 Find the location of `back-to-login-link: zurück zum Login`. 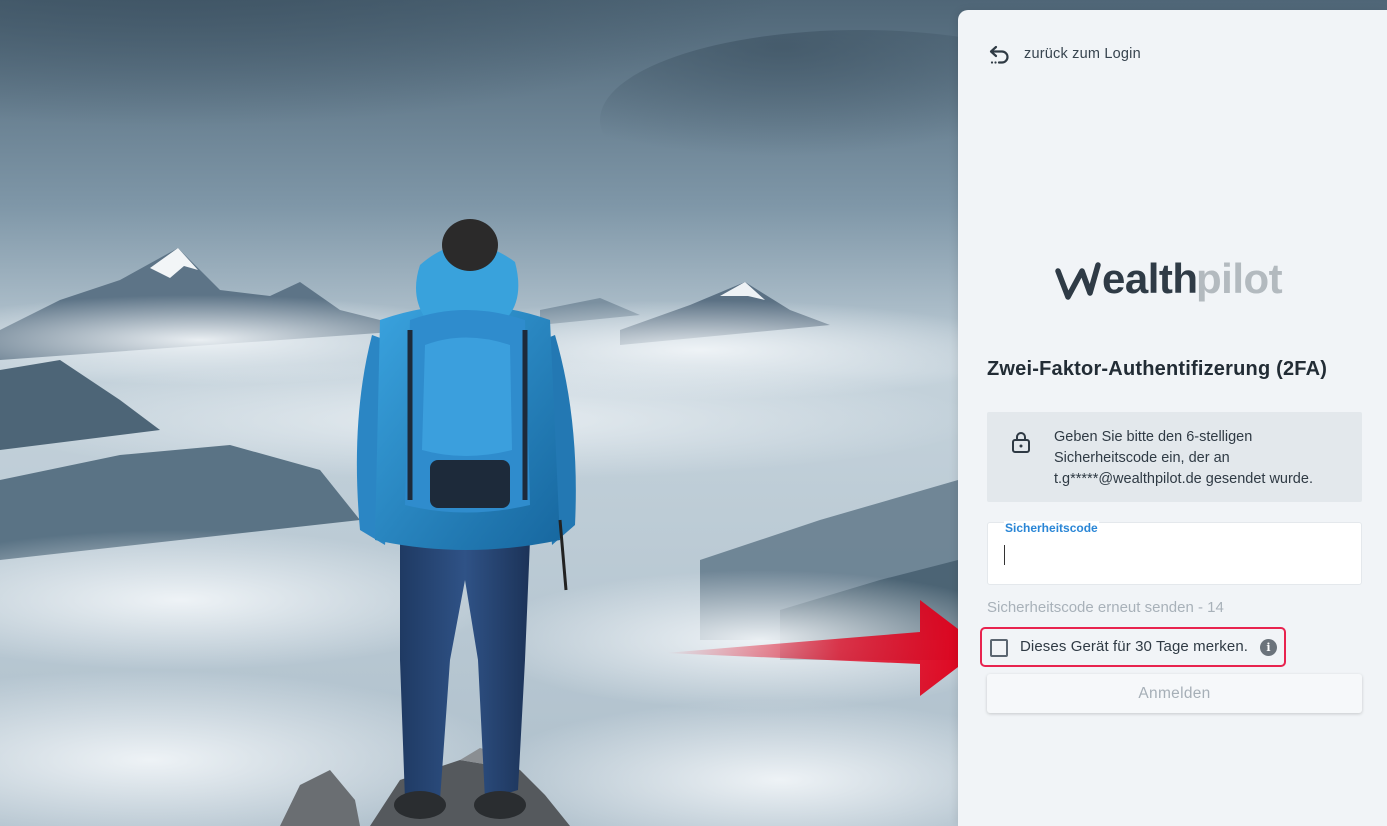

back-to-login-link: zurück zum Login is located at coordinates (1064, 54).